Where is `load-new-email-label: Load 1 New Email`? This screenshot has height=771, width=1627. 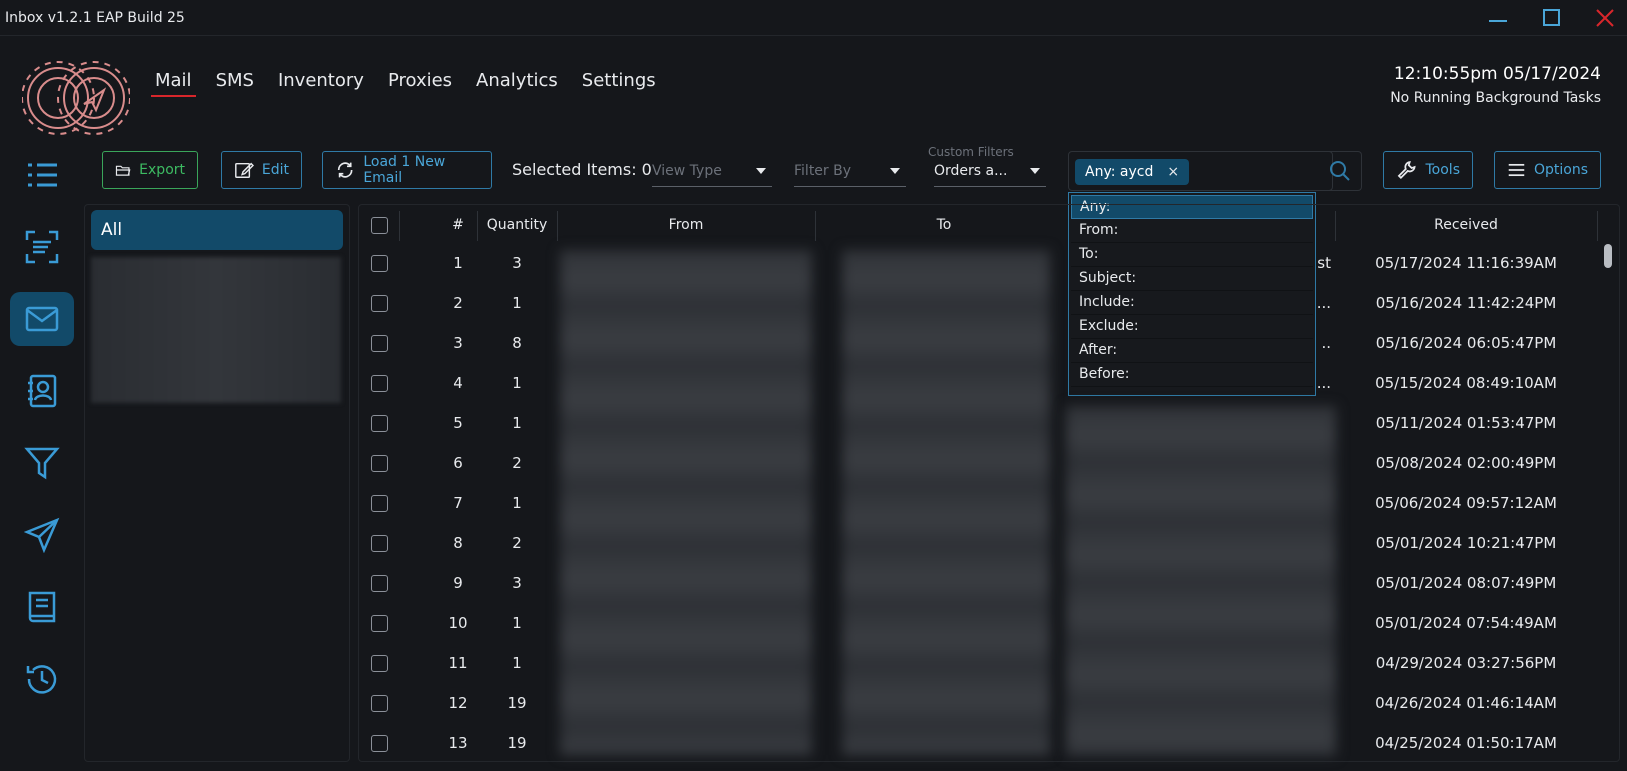 load-new-email-label: Load 1 New Email is located at coordinates (404, 170).